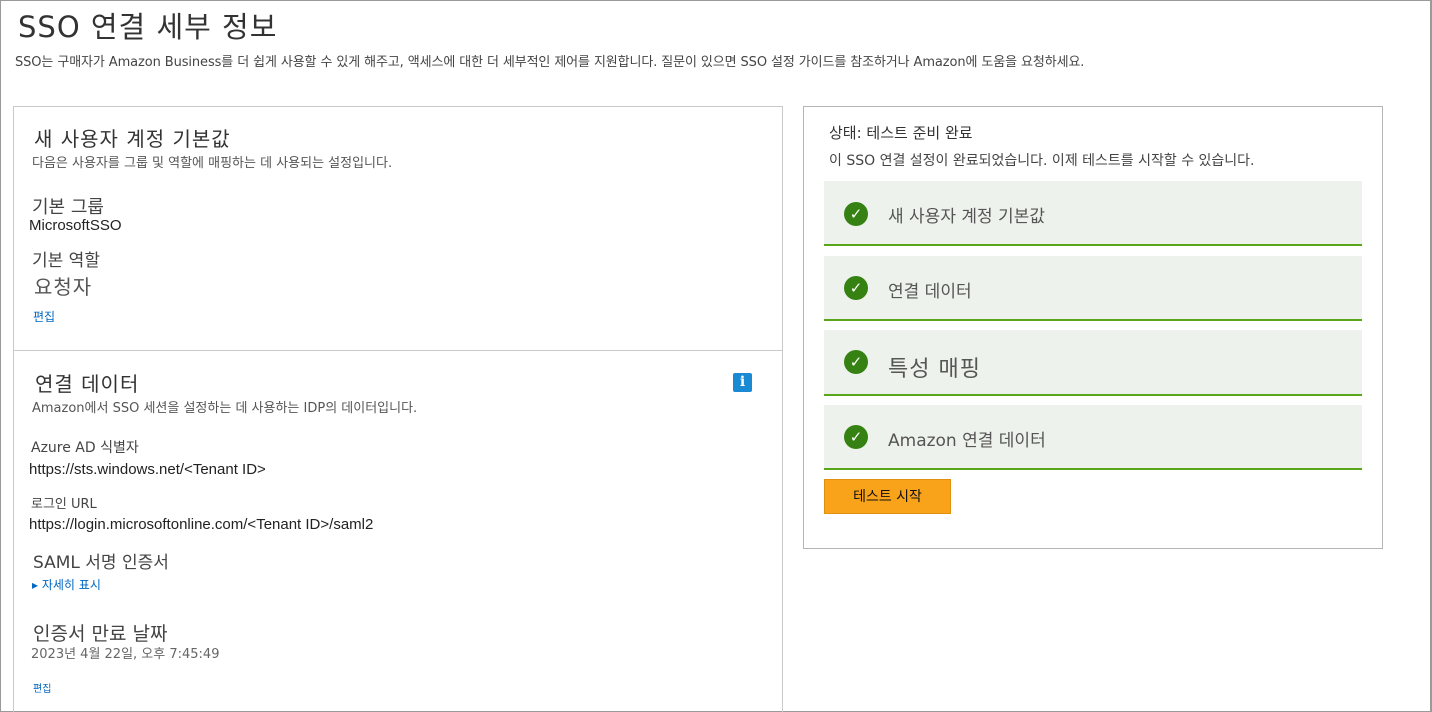 Image resolution: width=1432 pixels, height=712 pixels. What do you see at coordinates (125, 654) in the screenshot?
I see `certificate-expiry-value: 2023년 4월 22일, 오후 7:45:49` at bounding box center [125, 654].